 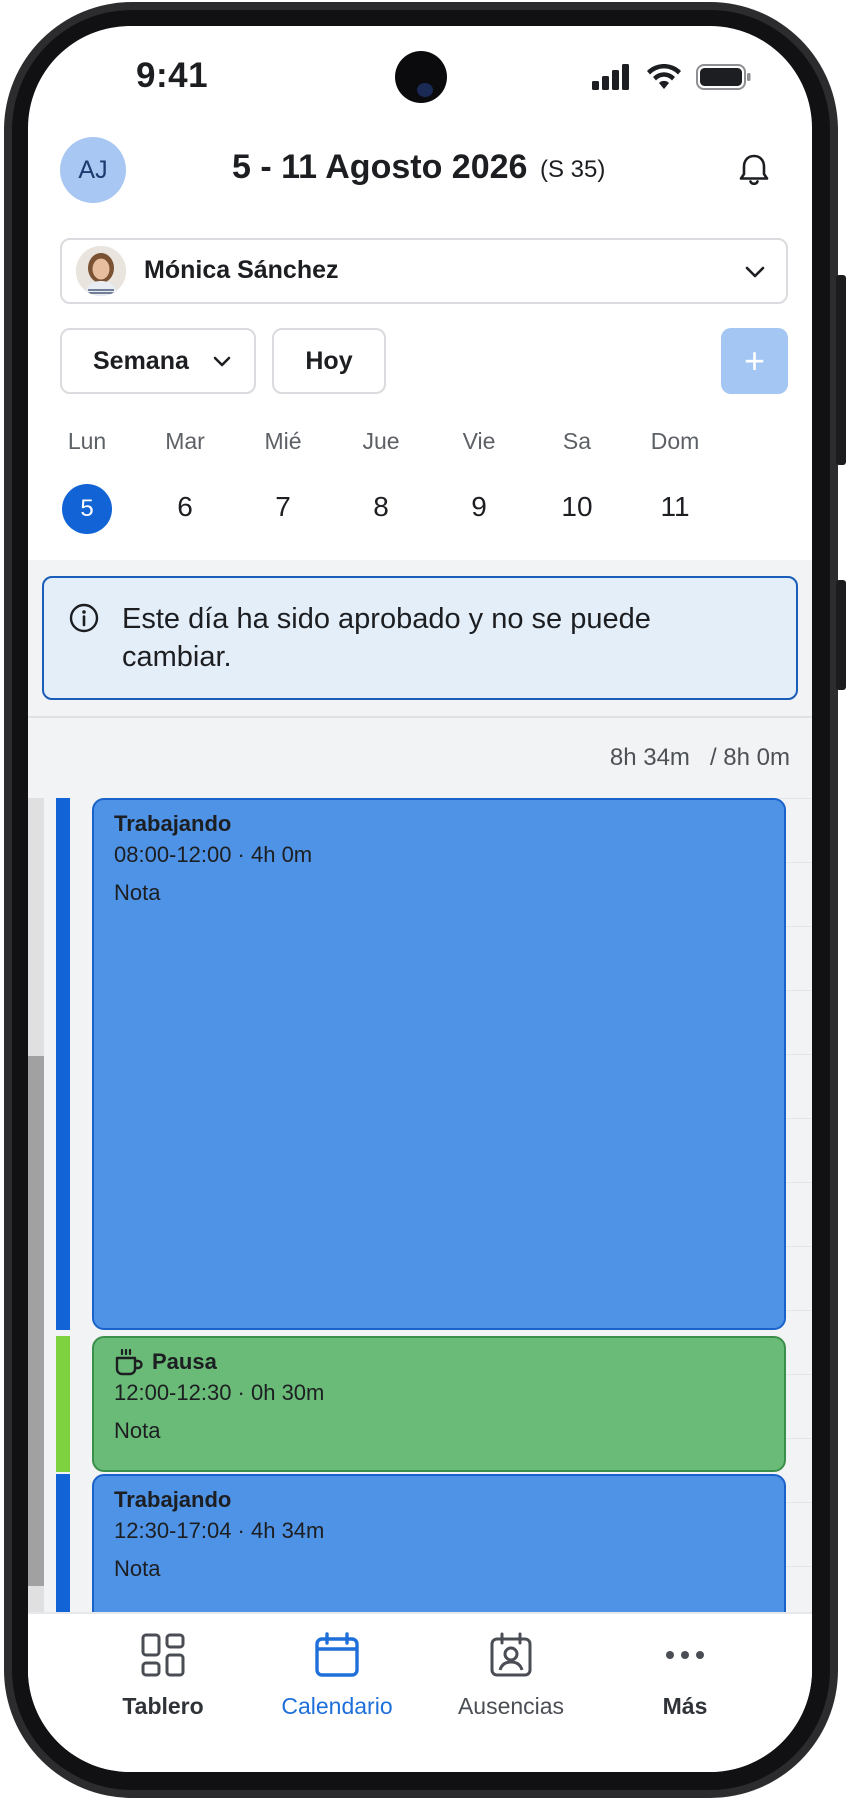 What do you see at coordinates (337, 1706) in the screenshot?
I see `nav-label: Calendario` at bounding box center [337, 1706].